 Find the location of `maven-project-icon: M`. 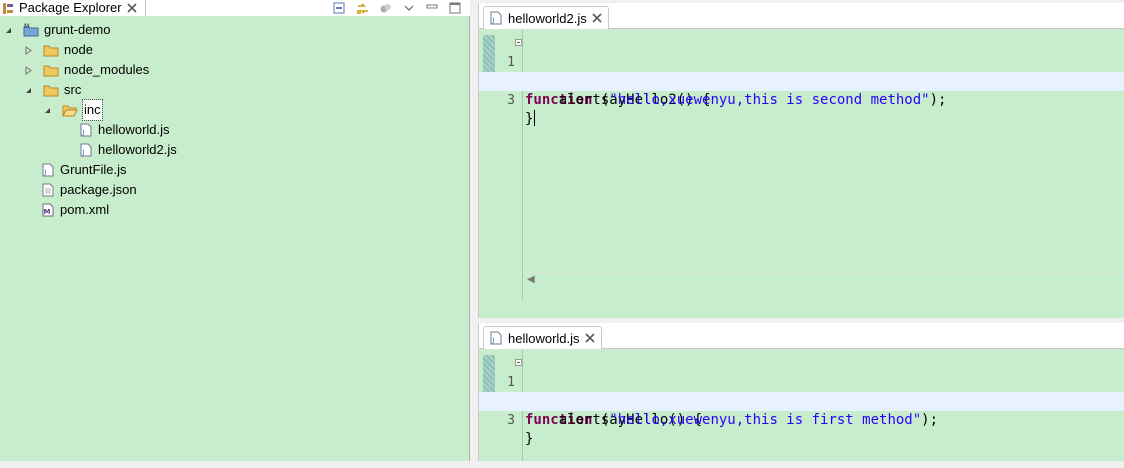

maven-project-icon: M is located at coordinates (31, 30).